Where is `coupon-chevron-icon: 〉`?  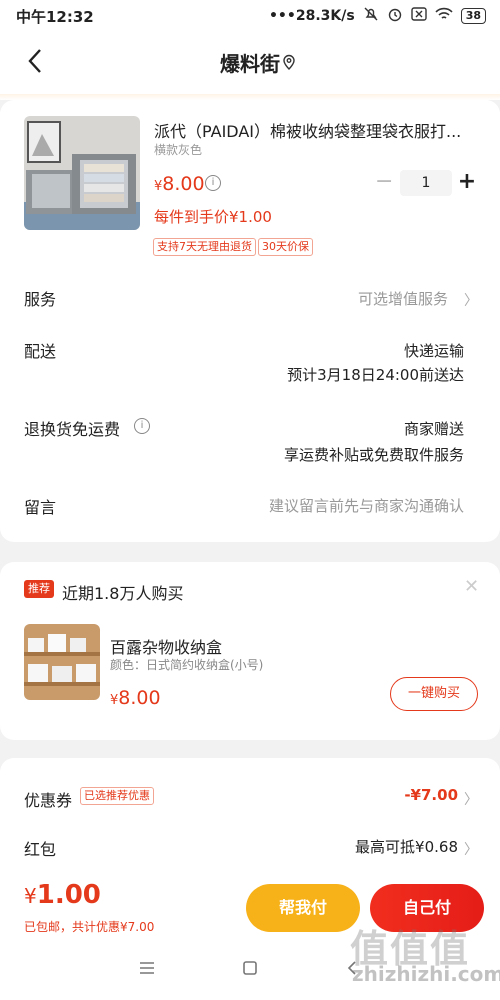
coupon-chevron-icon: 〉 is located at coordinates (471, 799).